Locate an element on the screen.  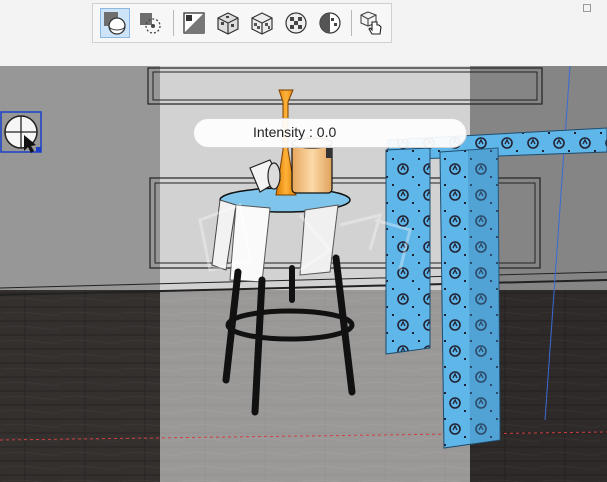
material-swatch-button is located at coordinates (194, 23).